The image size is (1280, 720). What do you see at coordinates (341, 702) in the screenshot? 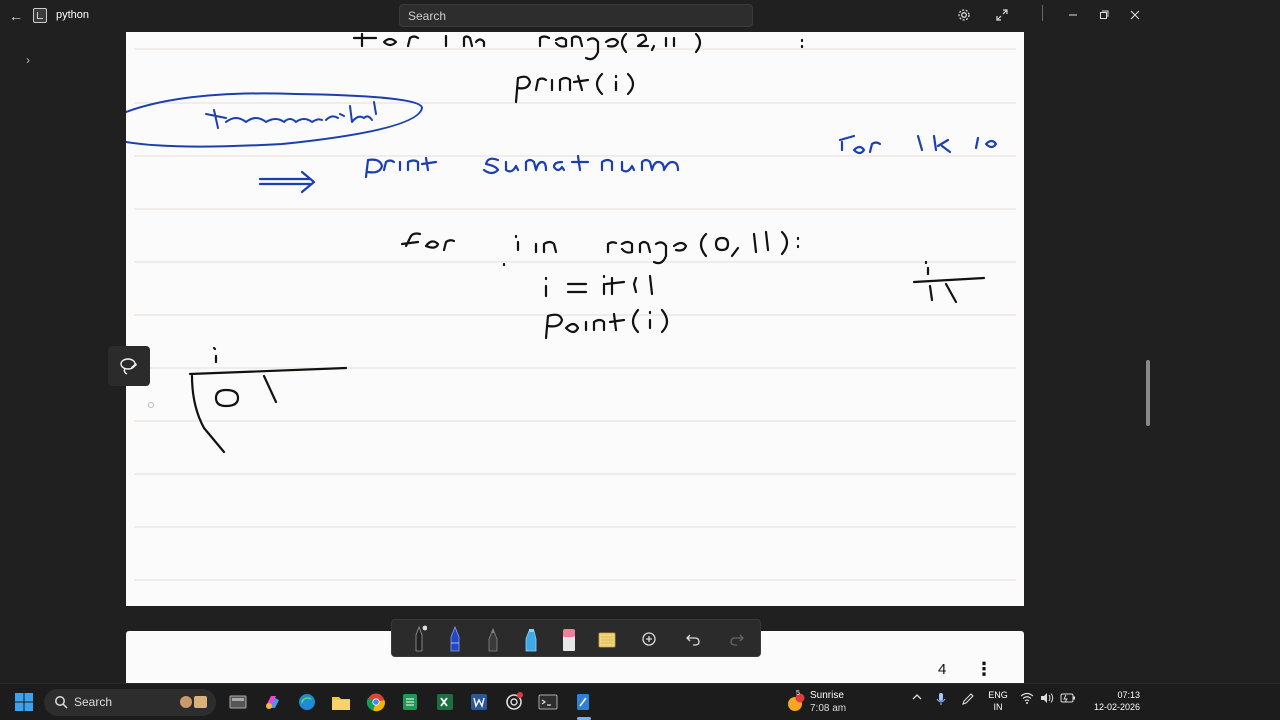
I see `file-explorer-icon` at bounding box center [341, 702].